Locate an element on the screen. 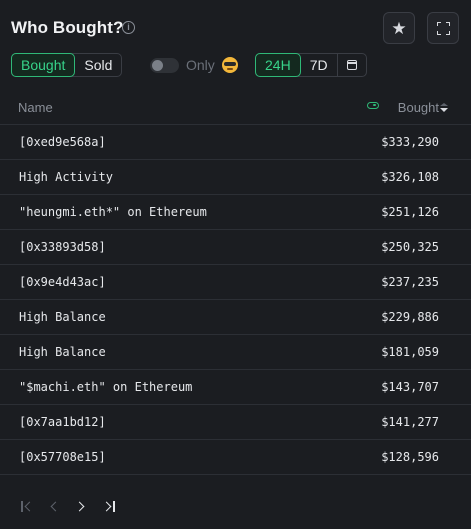 The height and width of the screenshot is (529, 471). row-name: [0x33893d58] is located at coordinates (62, 247).